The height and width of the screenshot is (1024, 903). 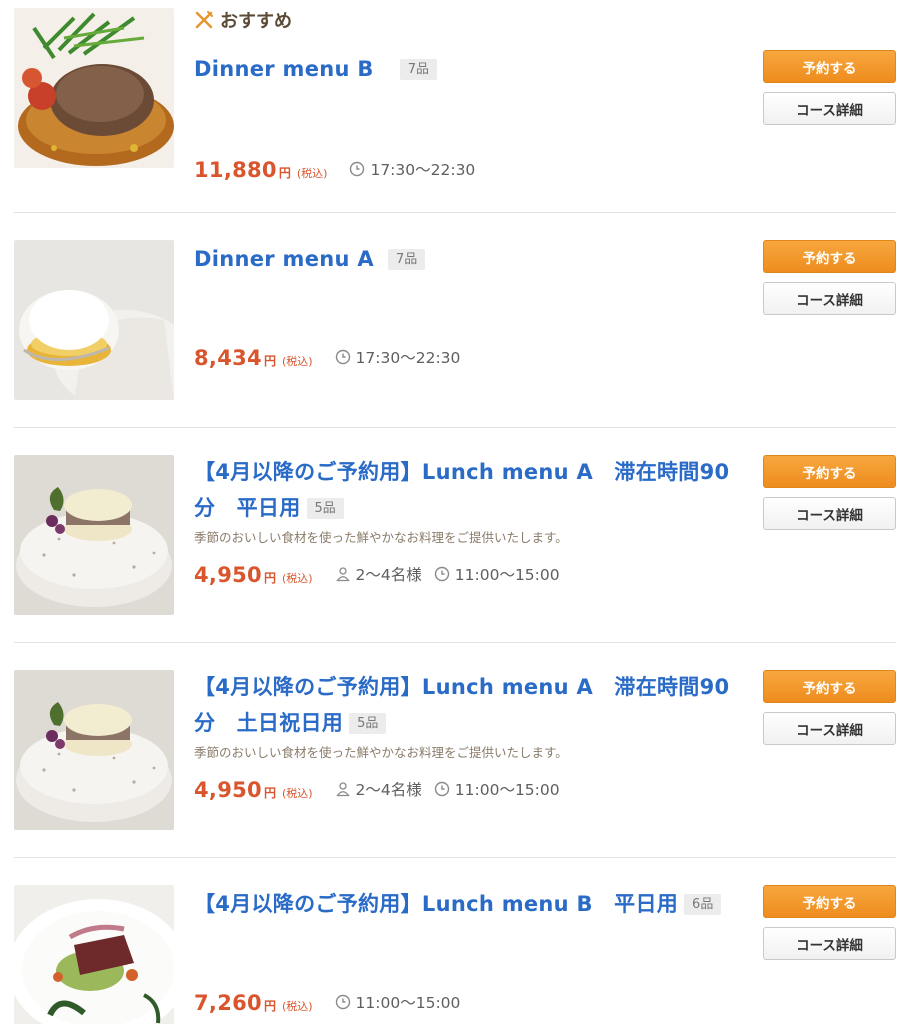 What do you see at coordinates (334, 170) in the screenshot?
I see `course-meta: 11,880 円 (税込) 17:30〜22:30` at bounding box center [334, 170].